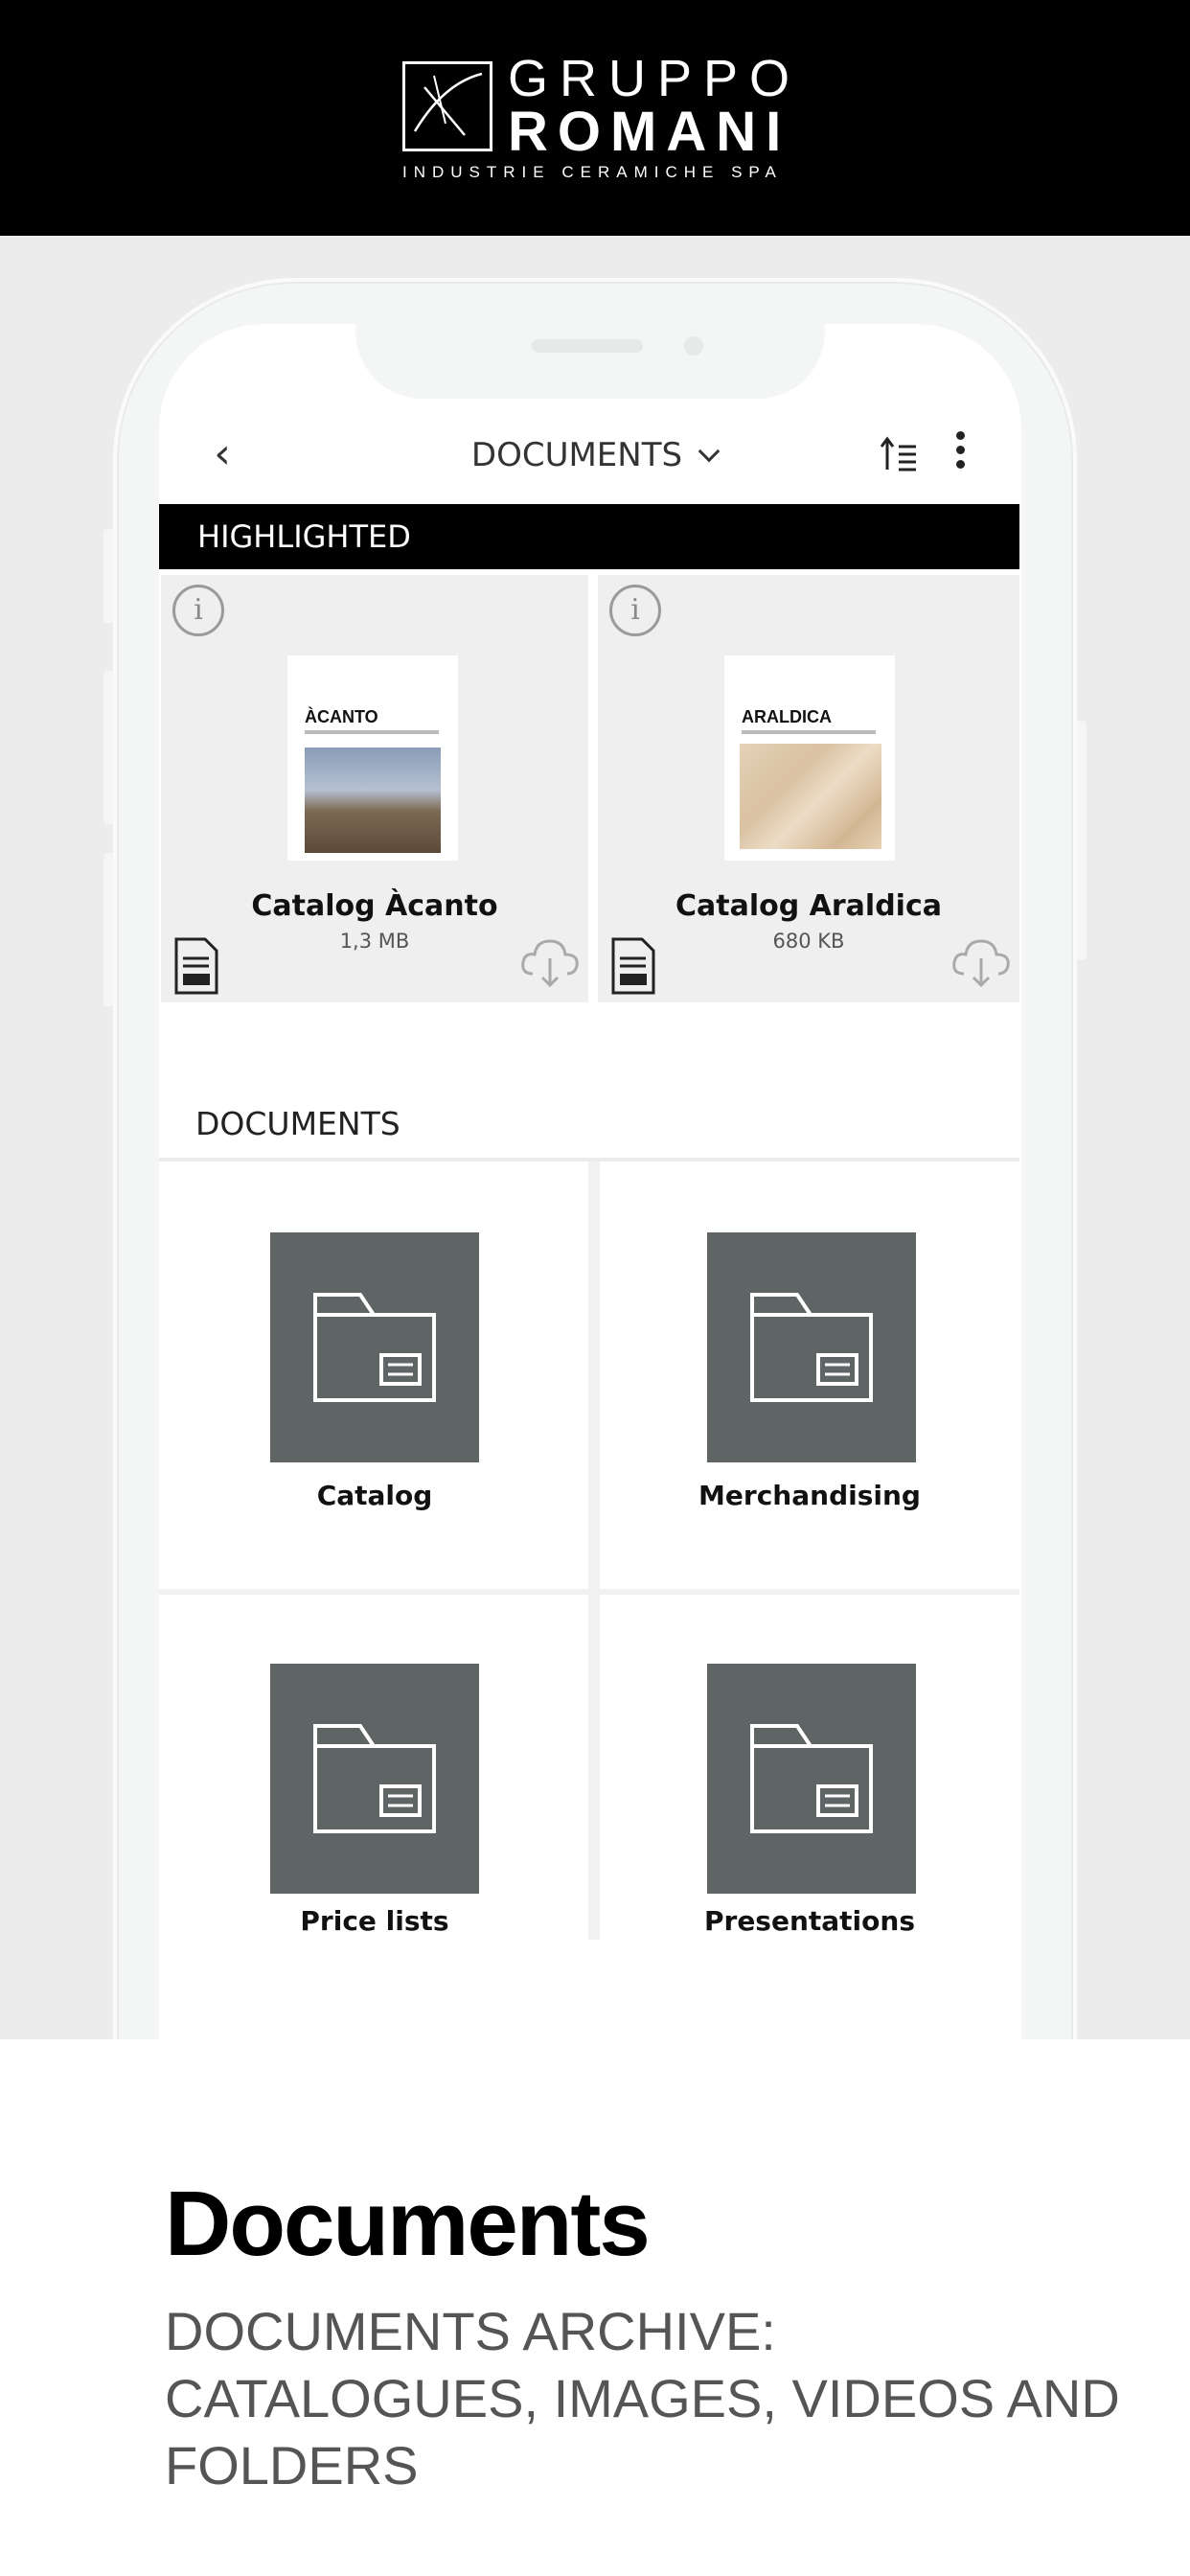 The width and height of the screenshot is (1190, 2576). What do you see at coordinates (590, 361) in the screenshot?
I see `phone-notch` at bounding box center [590, 361].